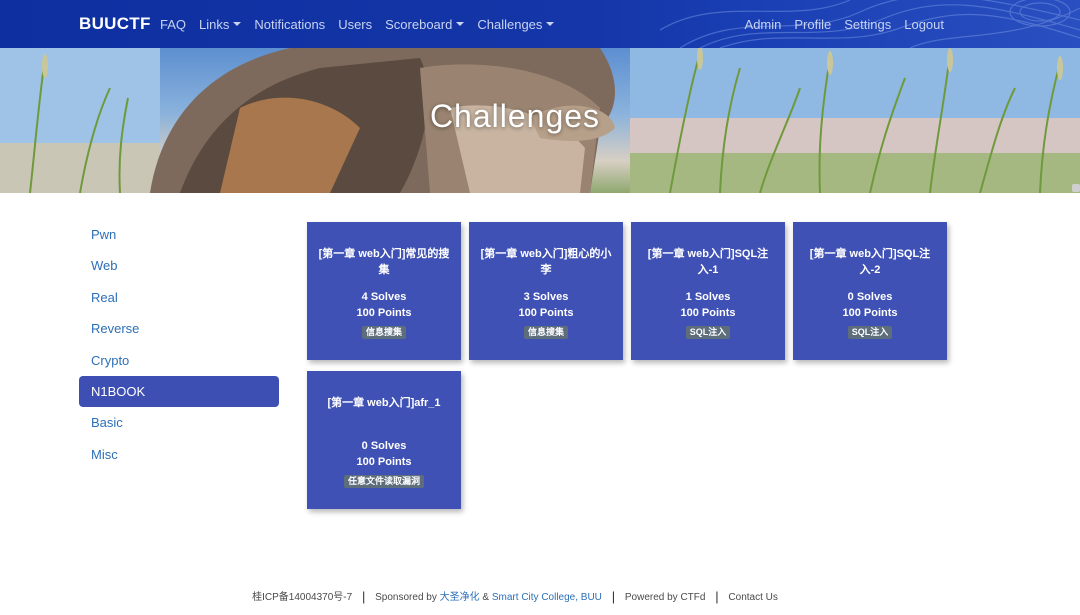 This screenshot has height=615, width=1080. I want to click on challenge-solves: 3 Solves, so click(546, 297).